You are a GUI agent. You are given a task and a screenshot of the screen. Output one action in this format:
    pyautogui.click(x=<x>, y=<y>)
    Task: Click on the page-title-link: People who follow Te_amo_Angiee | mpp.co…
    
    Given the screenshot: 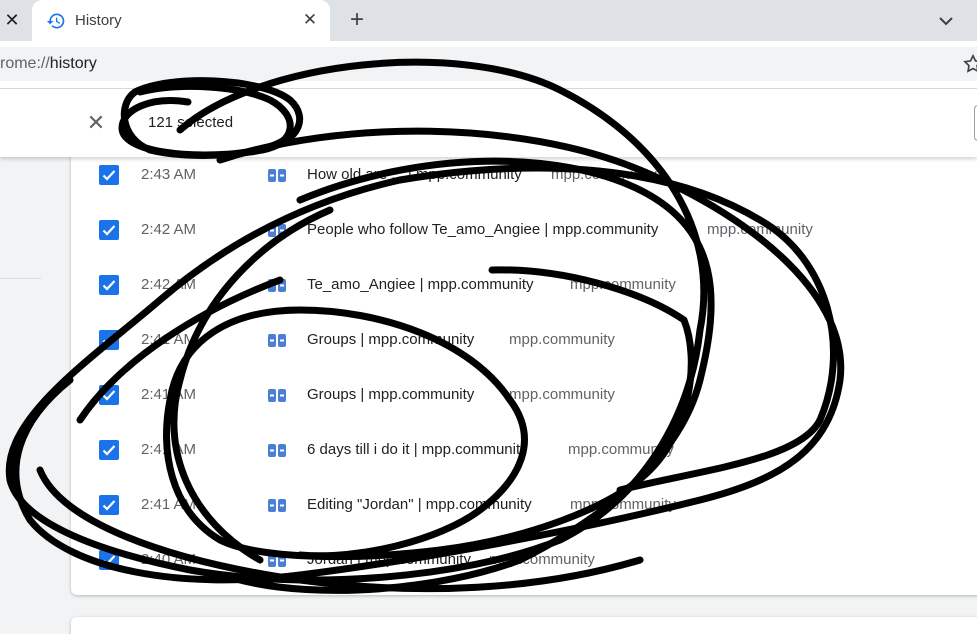 What is the action you would take?
    pyautogui.click(x=482, y=229)
    